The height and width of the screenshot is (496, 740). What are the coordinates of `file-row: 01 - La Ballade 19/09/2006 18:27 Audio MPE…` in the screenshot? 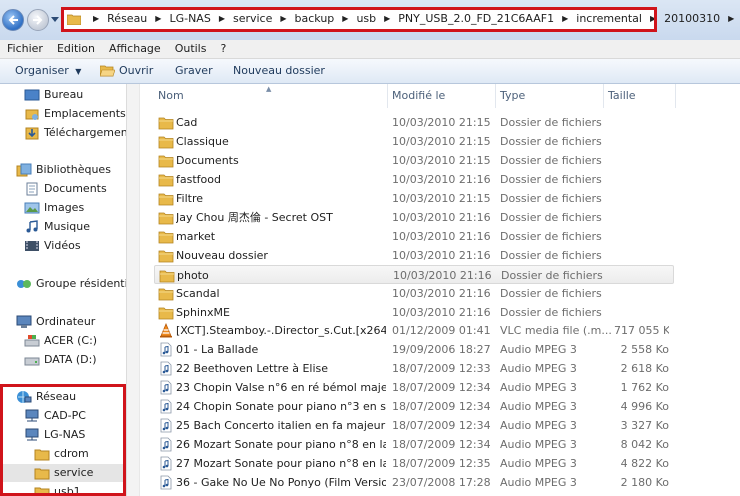 It's located at (414, 349).